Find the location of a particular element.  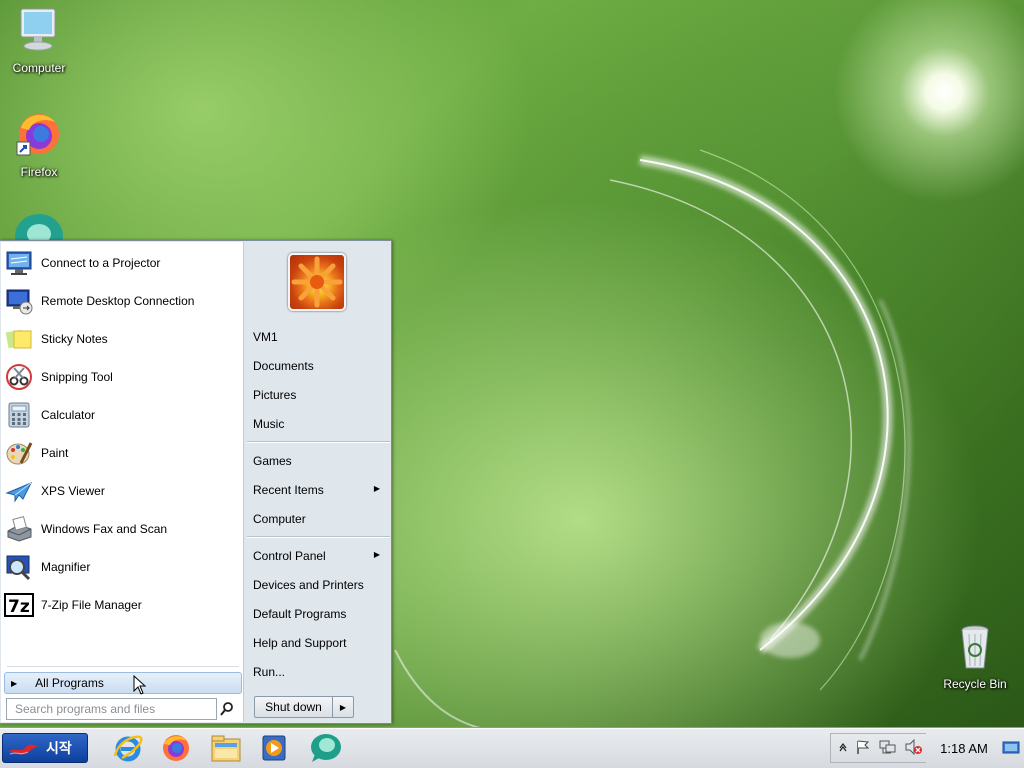

taskbar-firefox is located at coordinates (176, 748).